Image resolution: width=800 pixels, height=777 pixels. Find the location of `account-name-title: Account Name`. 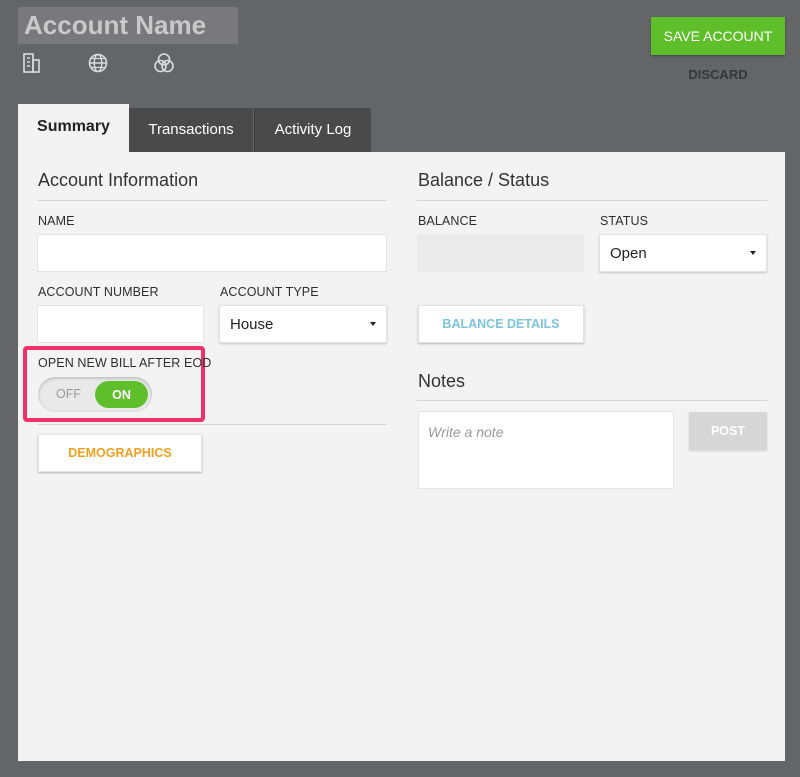

account-name-title: Account Name is located at coordinates (128, 25).